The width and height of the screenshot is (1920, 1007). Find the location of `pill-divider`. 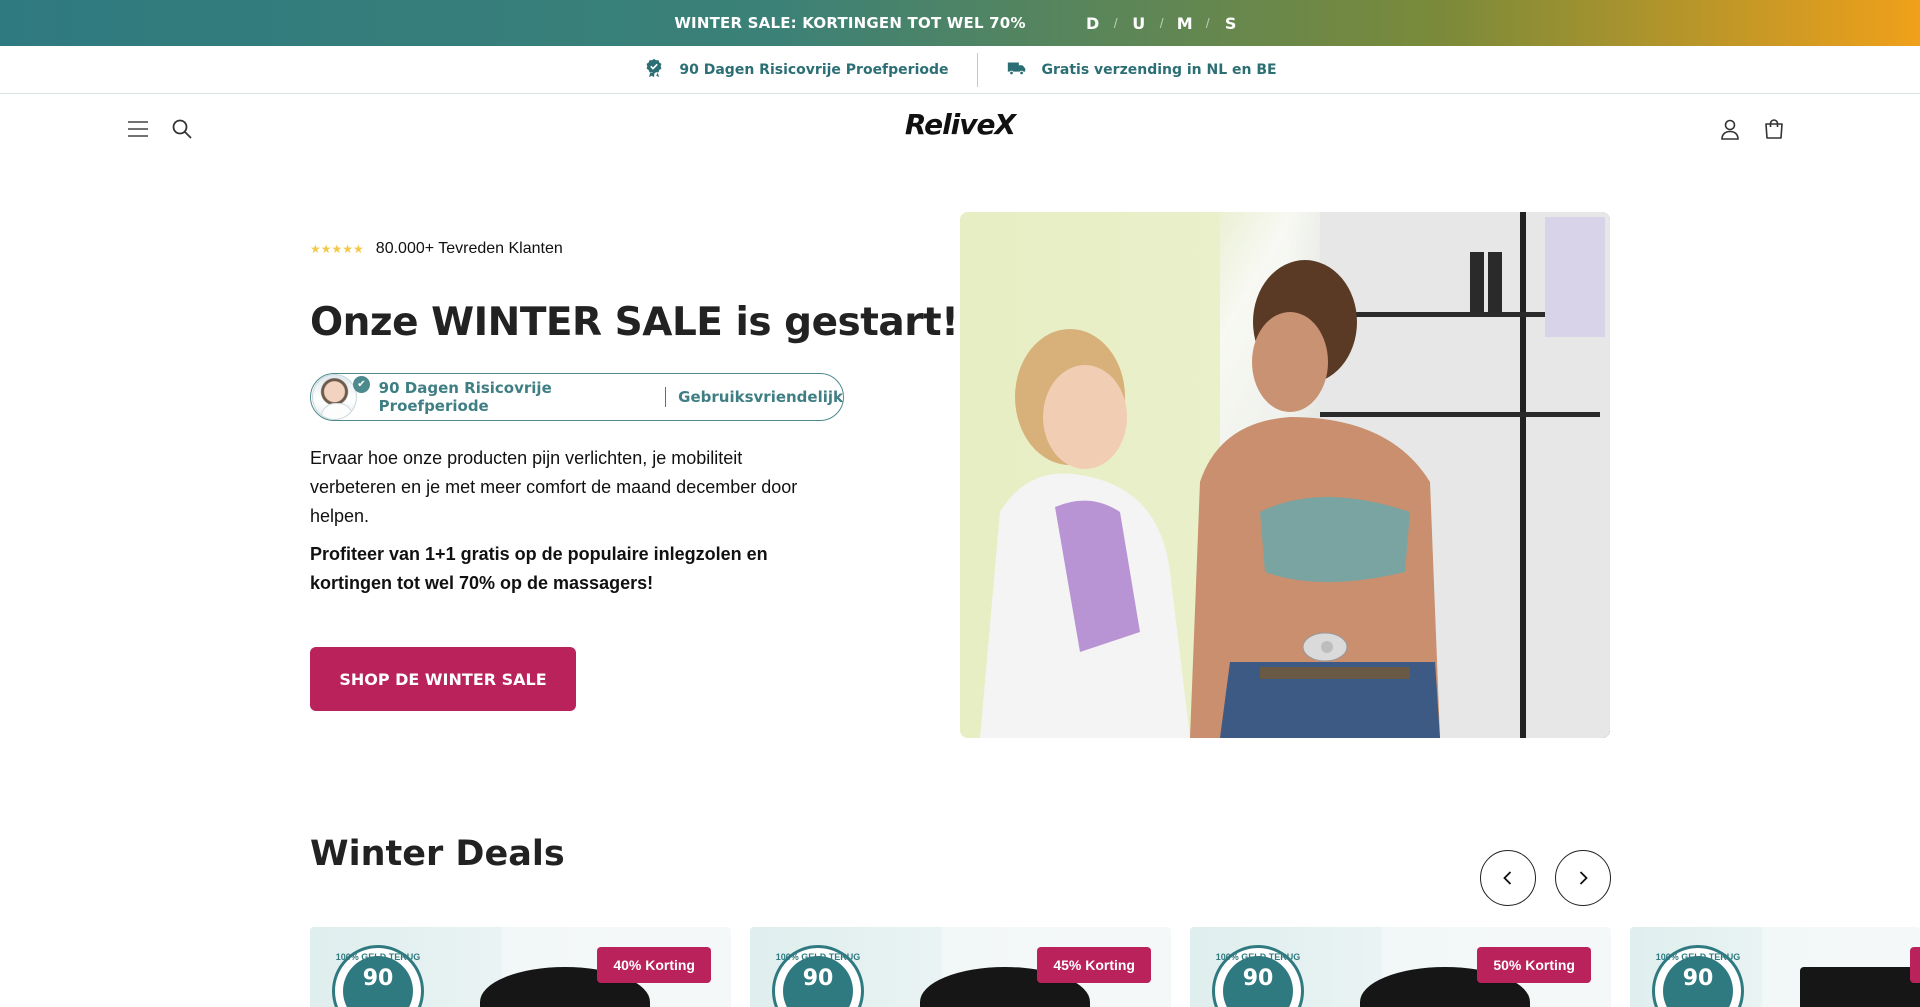

pill-divider is located at coordinates (665, 397).